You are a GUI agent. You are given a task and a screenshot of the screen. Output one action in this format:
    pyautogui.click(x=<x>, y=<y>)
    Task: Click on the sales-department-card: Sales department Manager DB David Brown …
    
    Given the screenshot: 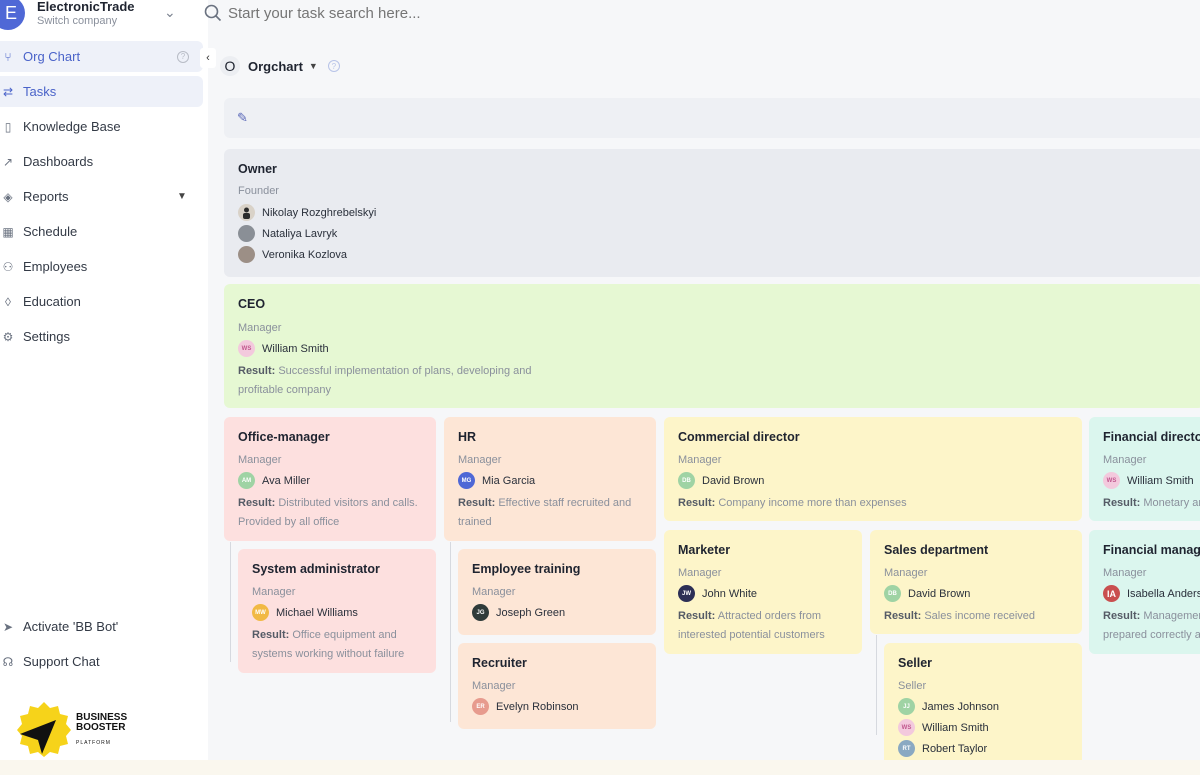 What is the action you would take?
    pyautogui.click(x=976, y=582)
    